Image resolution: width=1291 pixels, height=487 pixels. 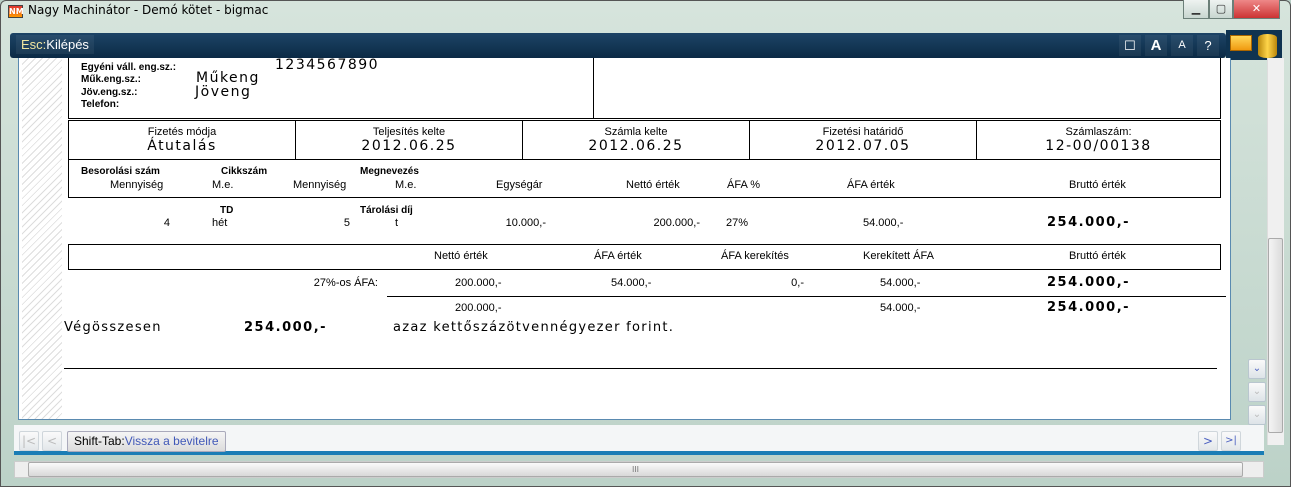 I want to click on col-afa-pct: ÁFA %, so click(x=744, y=185).